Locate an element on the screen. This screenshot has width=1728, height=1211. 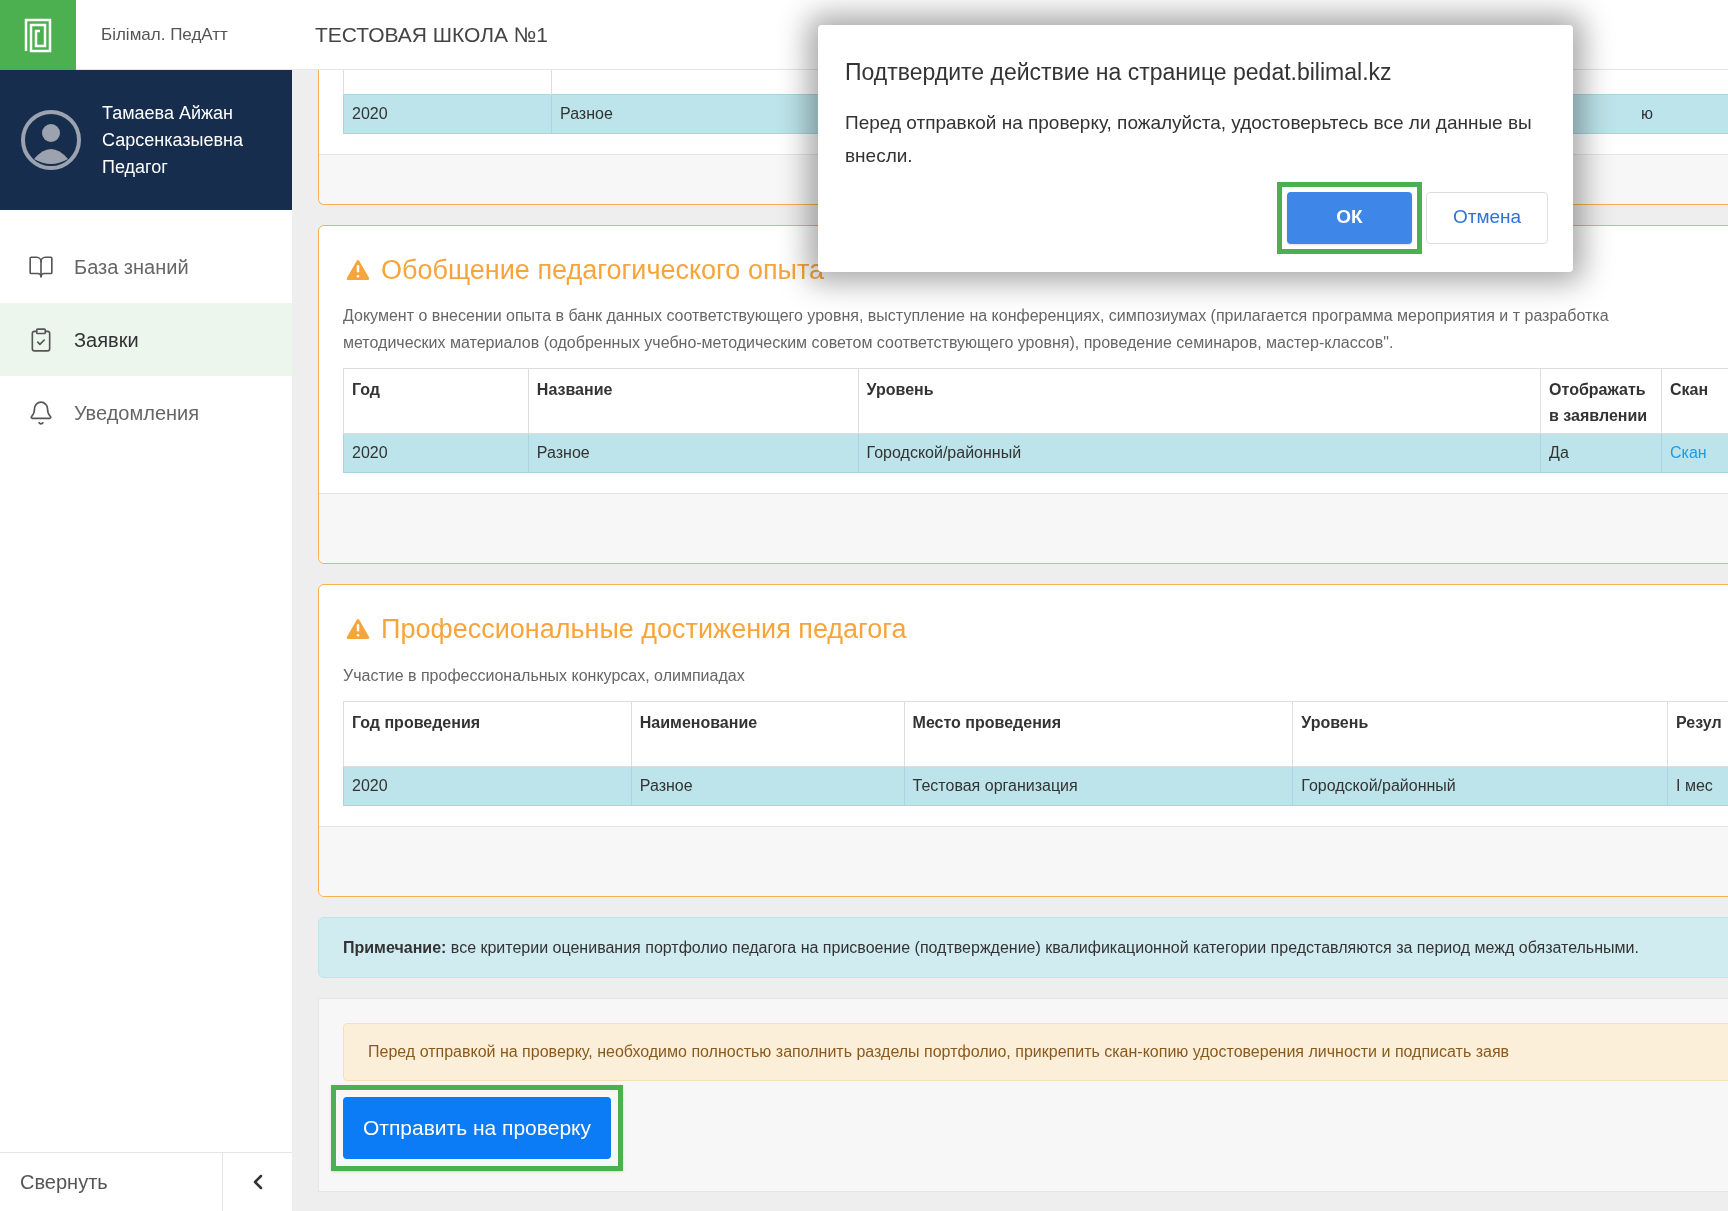
column-header: Скан is located at coordinates (1694, 401).